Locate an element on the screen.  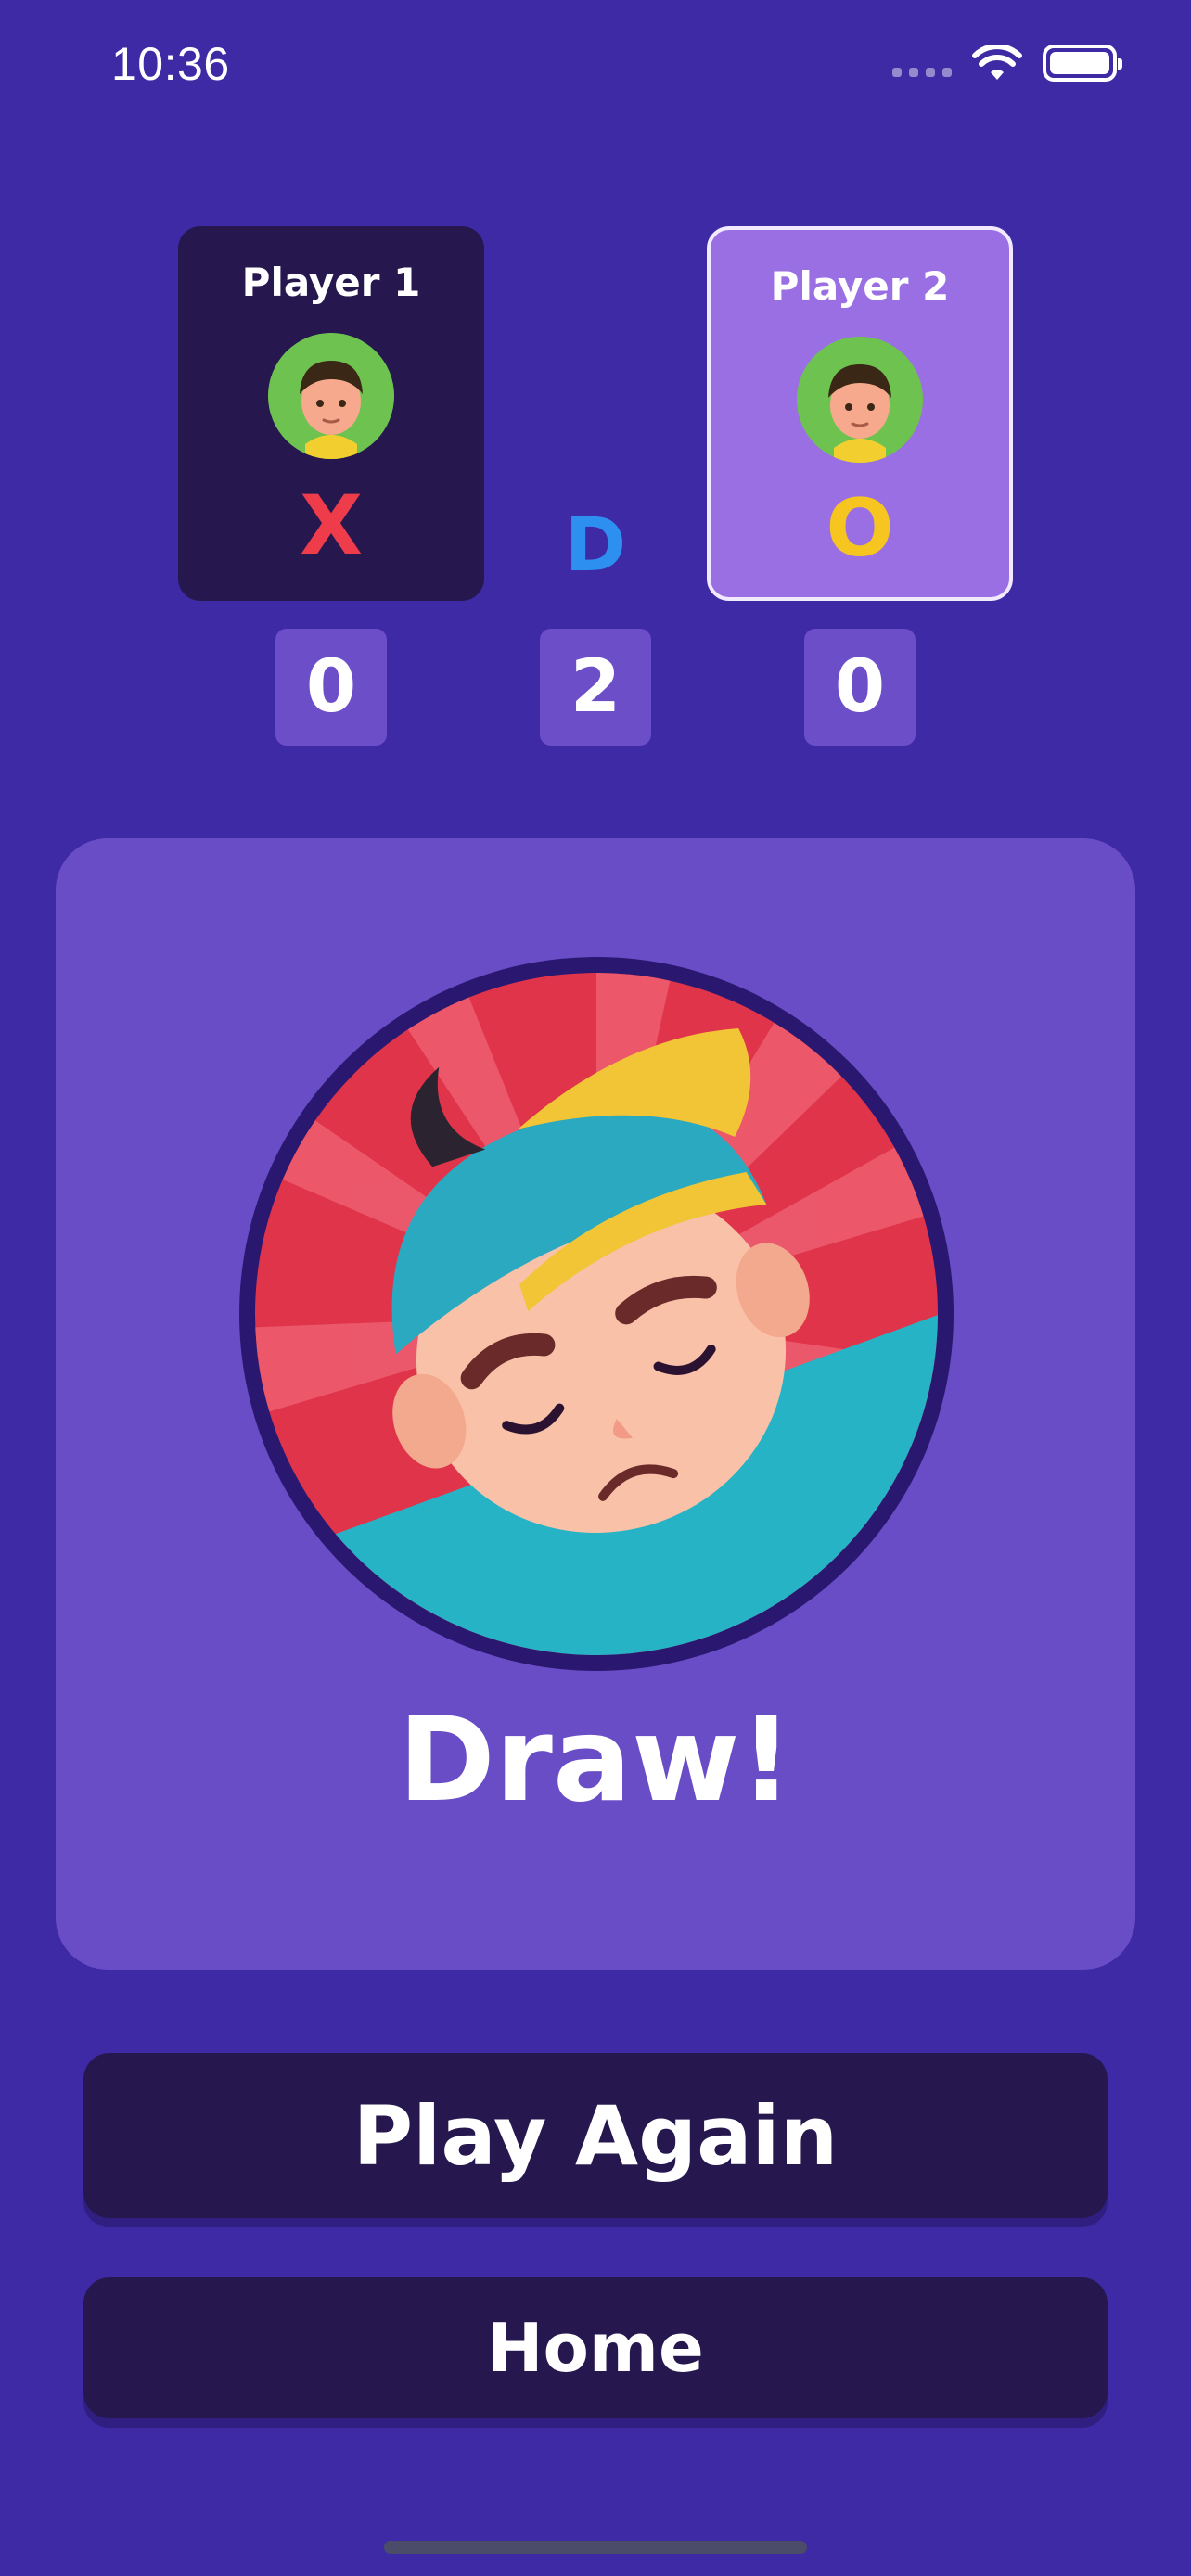
player-2-avatar-icon is located at coordinates (860, 400).